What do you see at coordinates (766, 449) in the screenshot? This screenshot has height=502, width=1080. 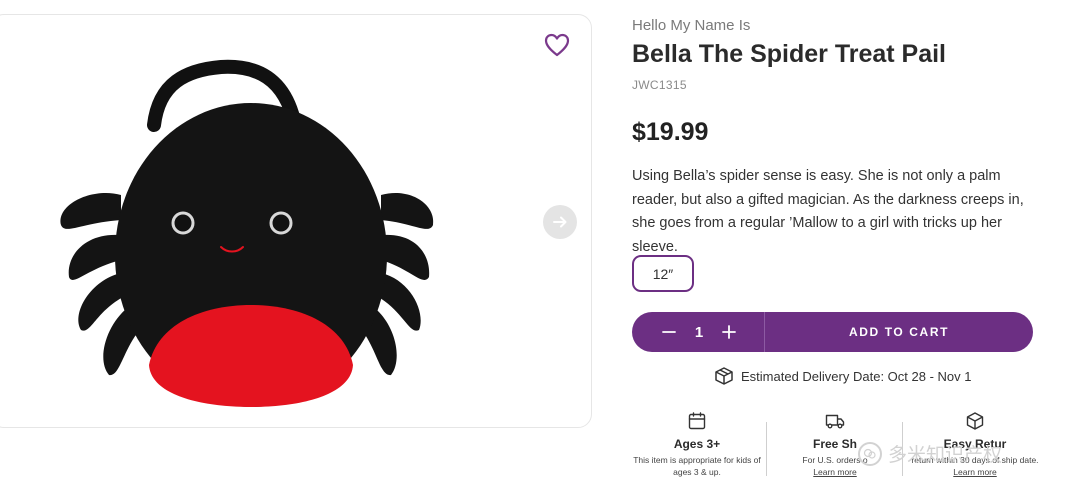 I see `feature-divider` at bounding box center [766, 449].